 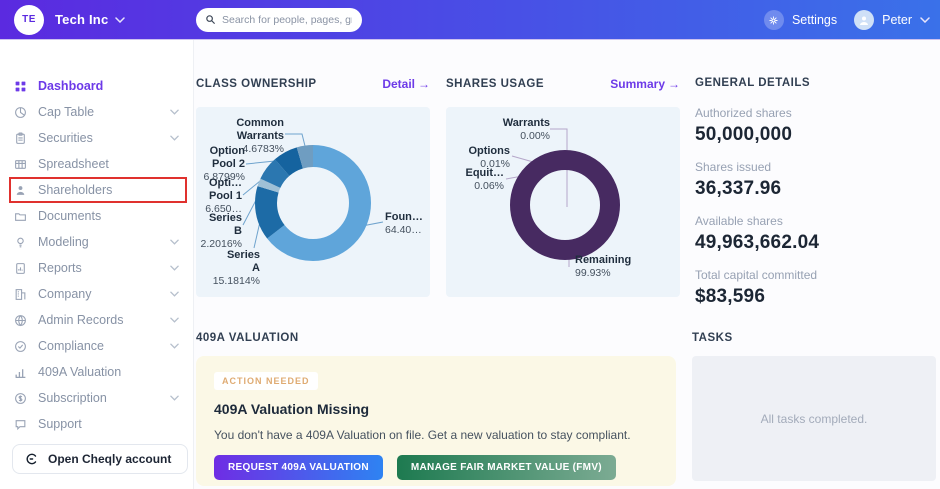 What do you see at coordinates (96, 268) in the screenshot?
I see `sidebar-item-reports: Reports` at bounding box center [96, 268].